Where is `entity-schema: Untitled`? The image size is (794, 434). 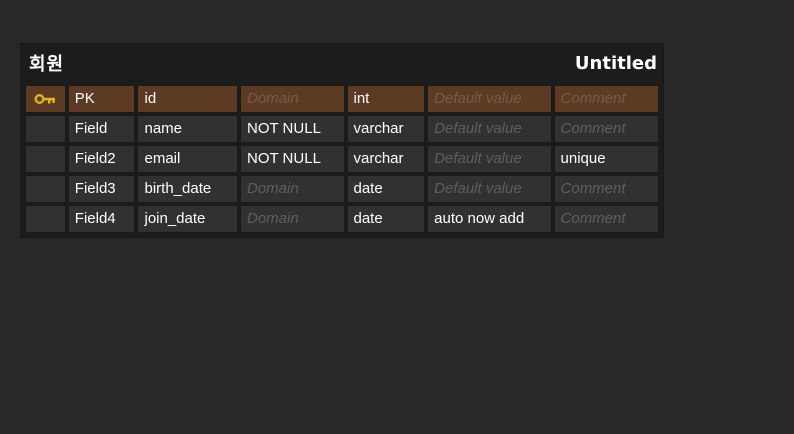 entity-schema: Untitled is located at coordinates (616, 63).